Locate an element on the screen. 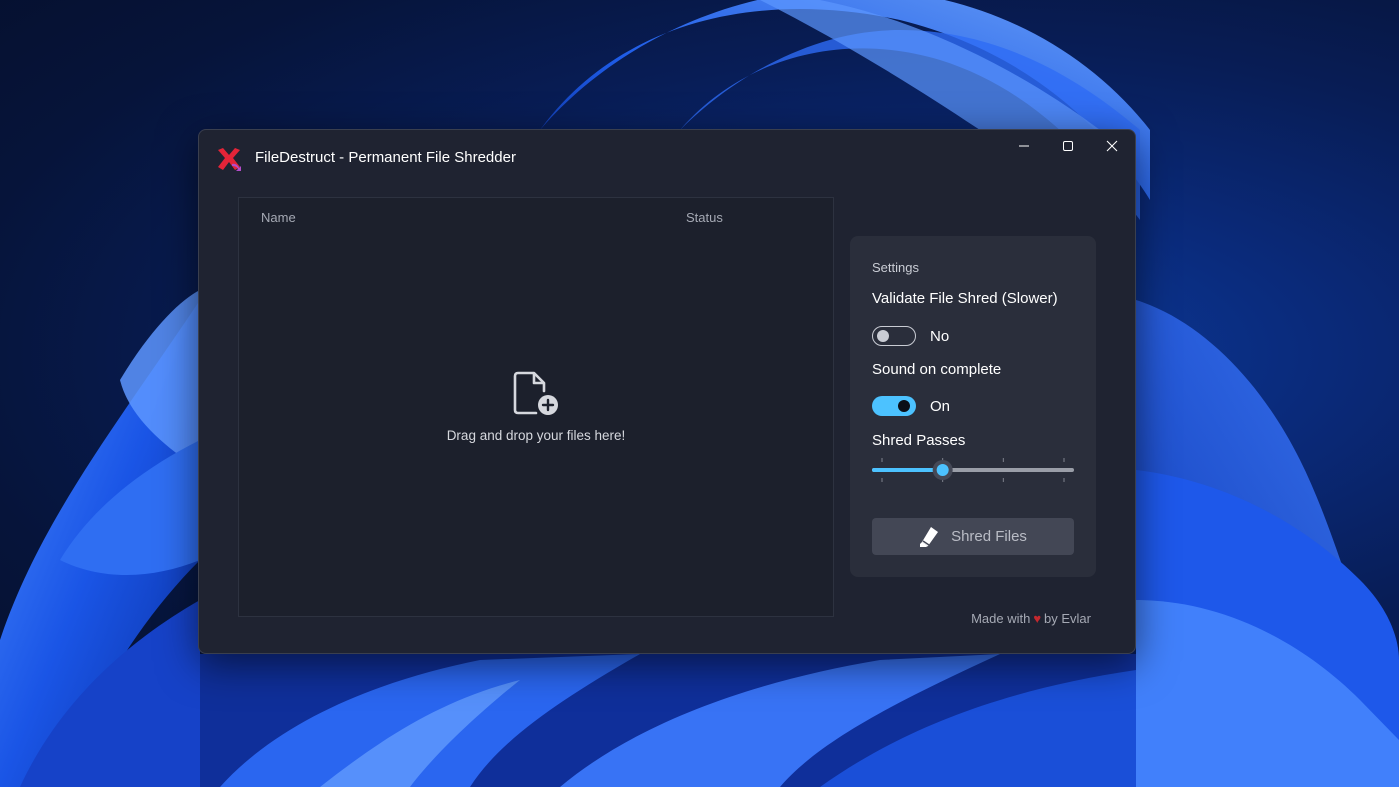  minimize-icon is located at coordinates (1024, 146).